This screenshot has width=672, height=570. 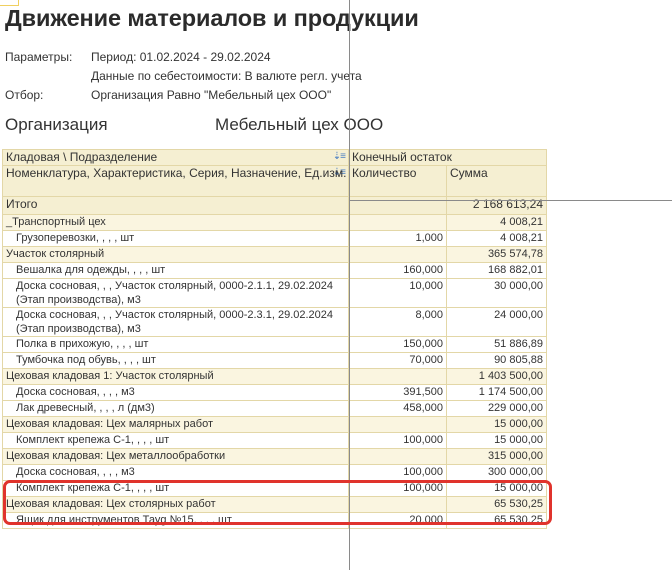 What do you see at coordinates (496, 293) in the screenshot?
I see `row-sum: 30 000,00` at bounding box center [496, 293].